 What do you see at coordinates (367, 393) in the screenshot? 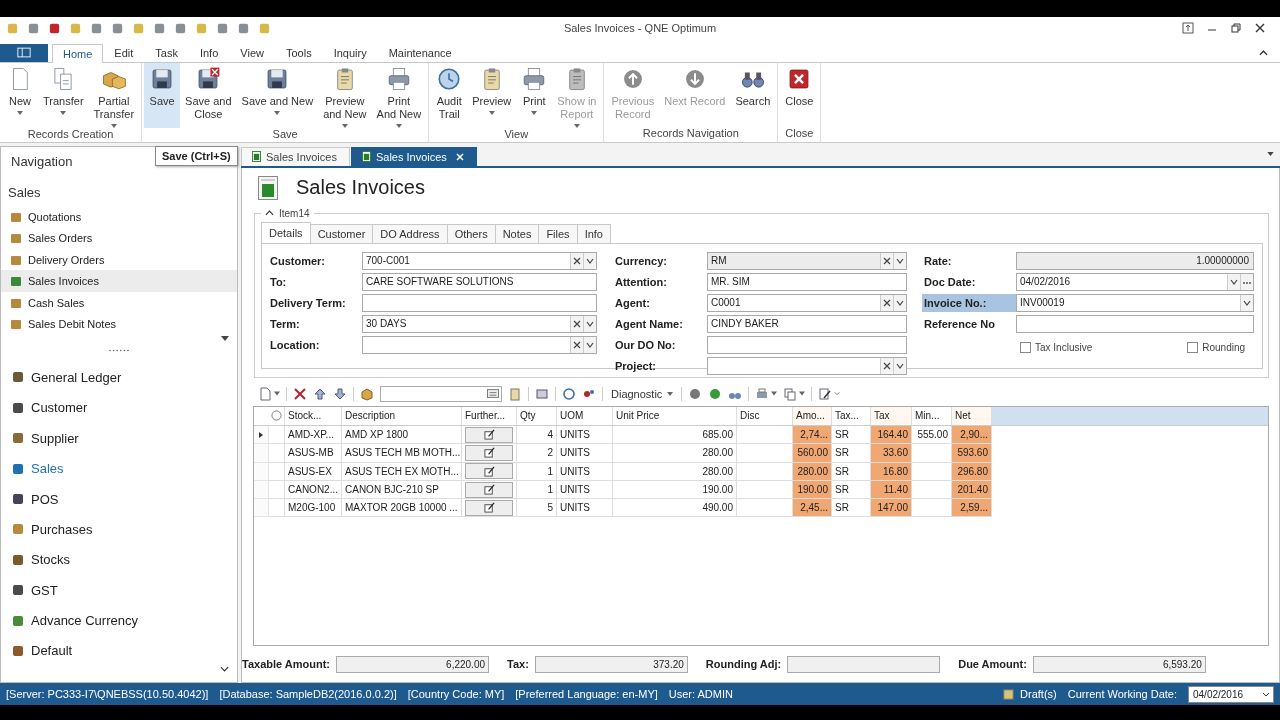
I see `box-icon` at bounding box center [367, 393].